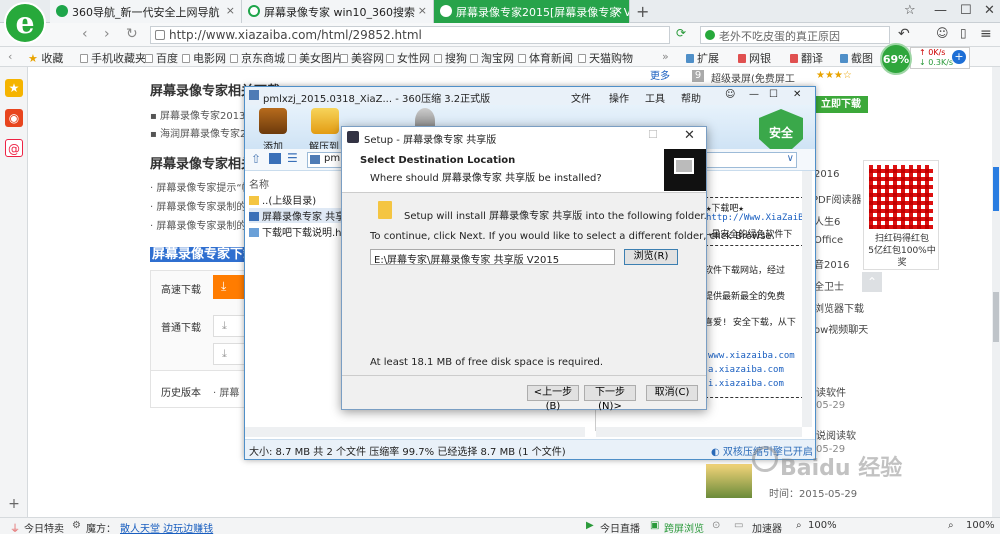 The width and height of the screenshot is (1000, 534). Describe the element at coordinates (450, 58) in the screenshot. I see `bookmark-sogou: 搜狗` at that location.